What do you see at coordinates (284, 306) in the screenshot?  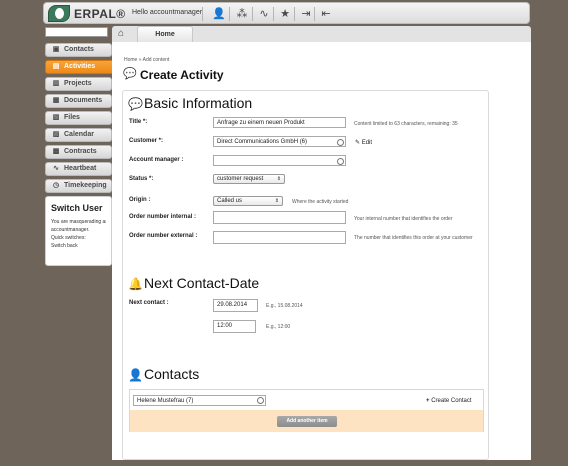 I see `date-hint: E.g., 15.08.2014` at bounding box center [284, 306].